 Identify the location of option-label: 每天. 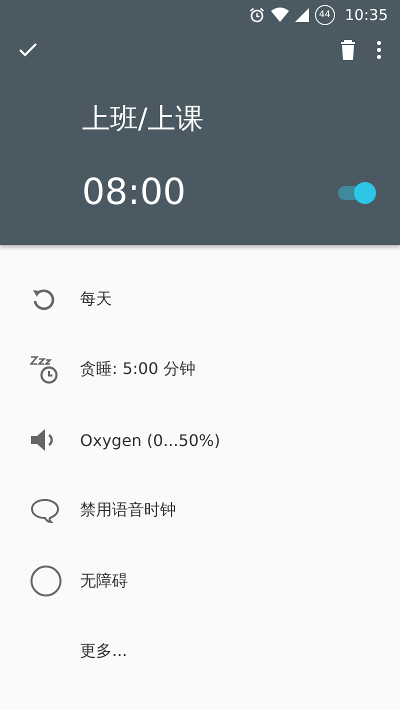
(96, 299).